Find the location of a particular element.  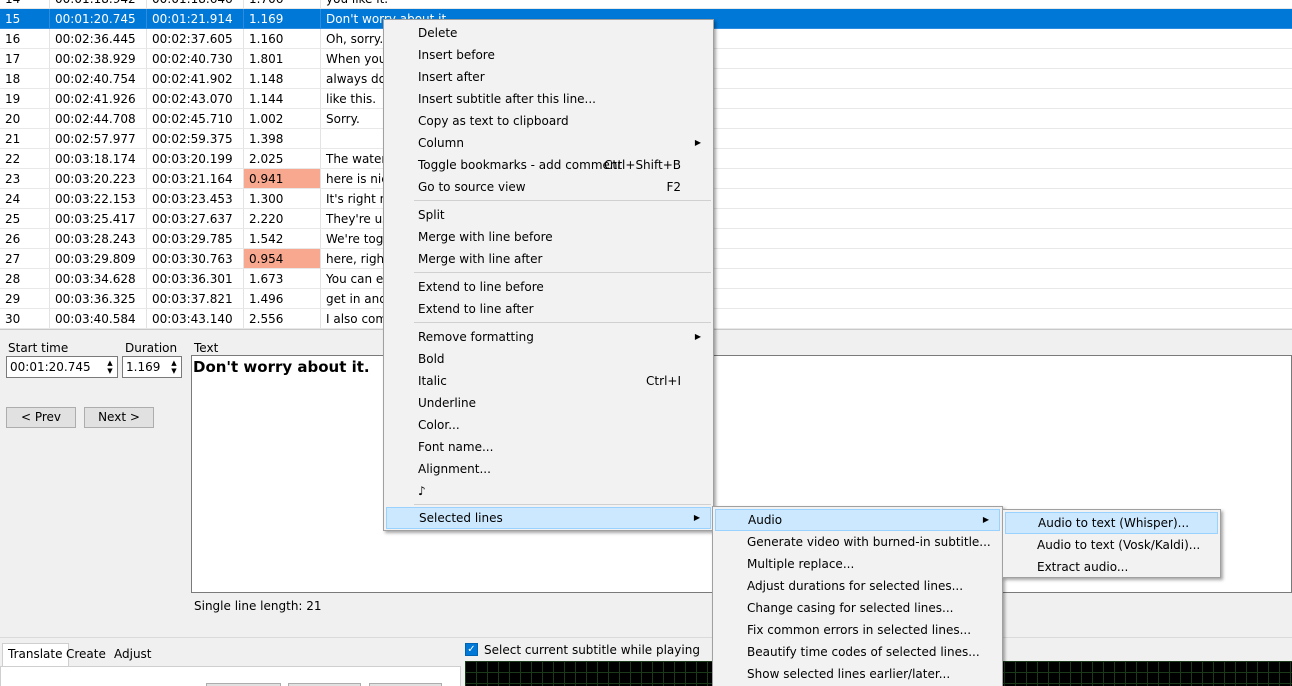

menu-item-label: Insert before is located at coordinates (456, 55).